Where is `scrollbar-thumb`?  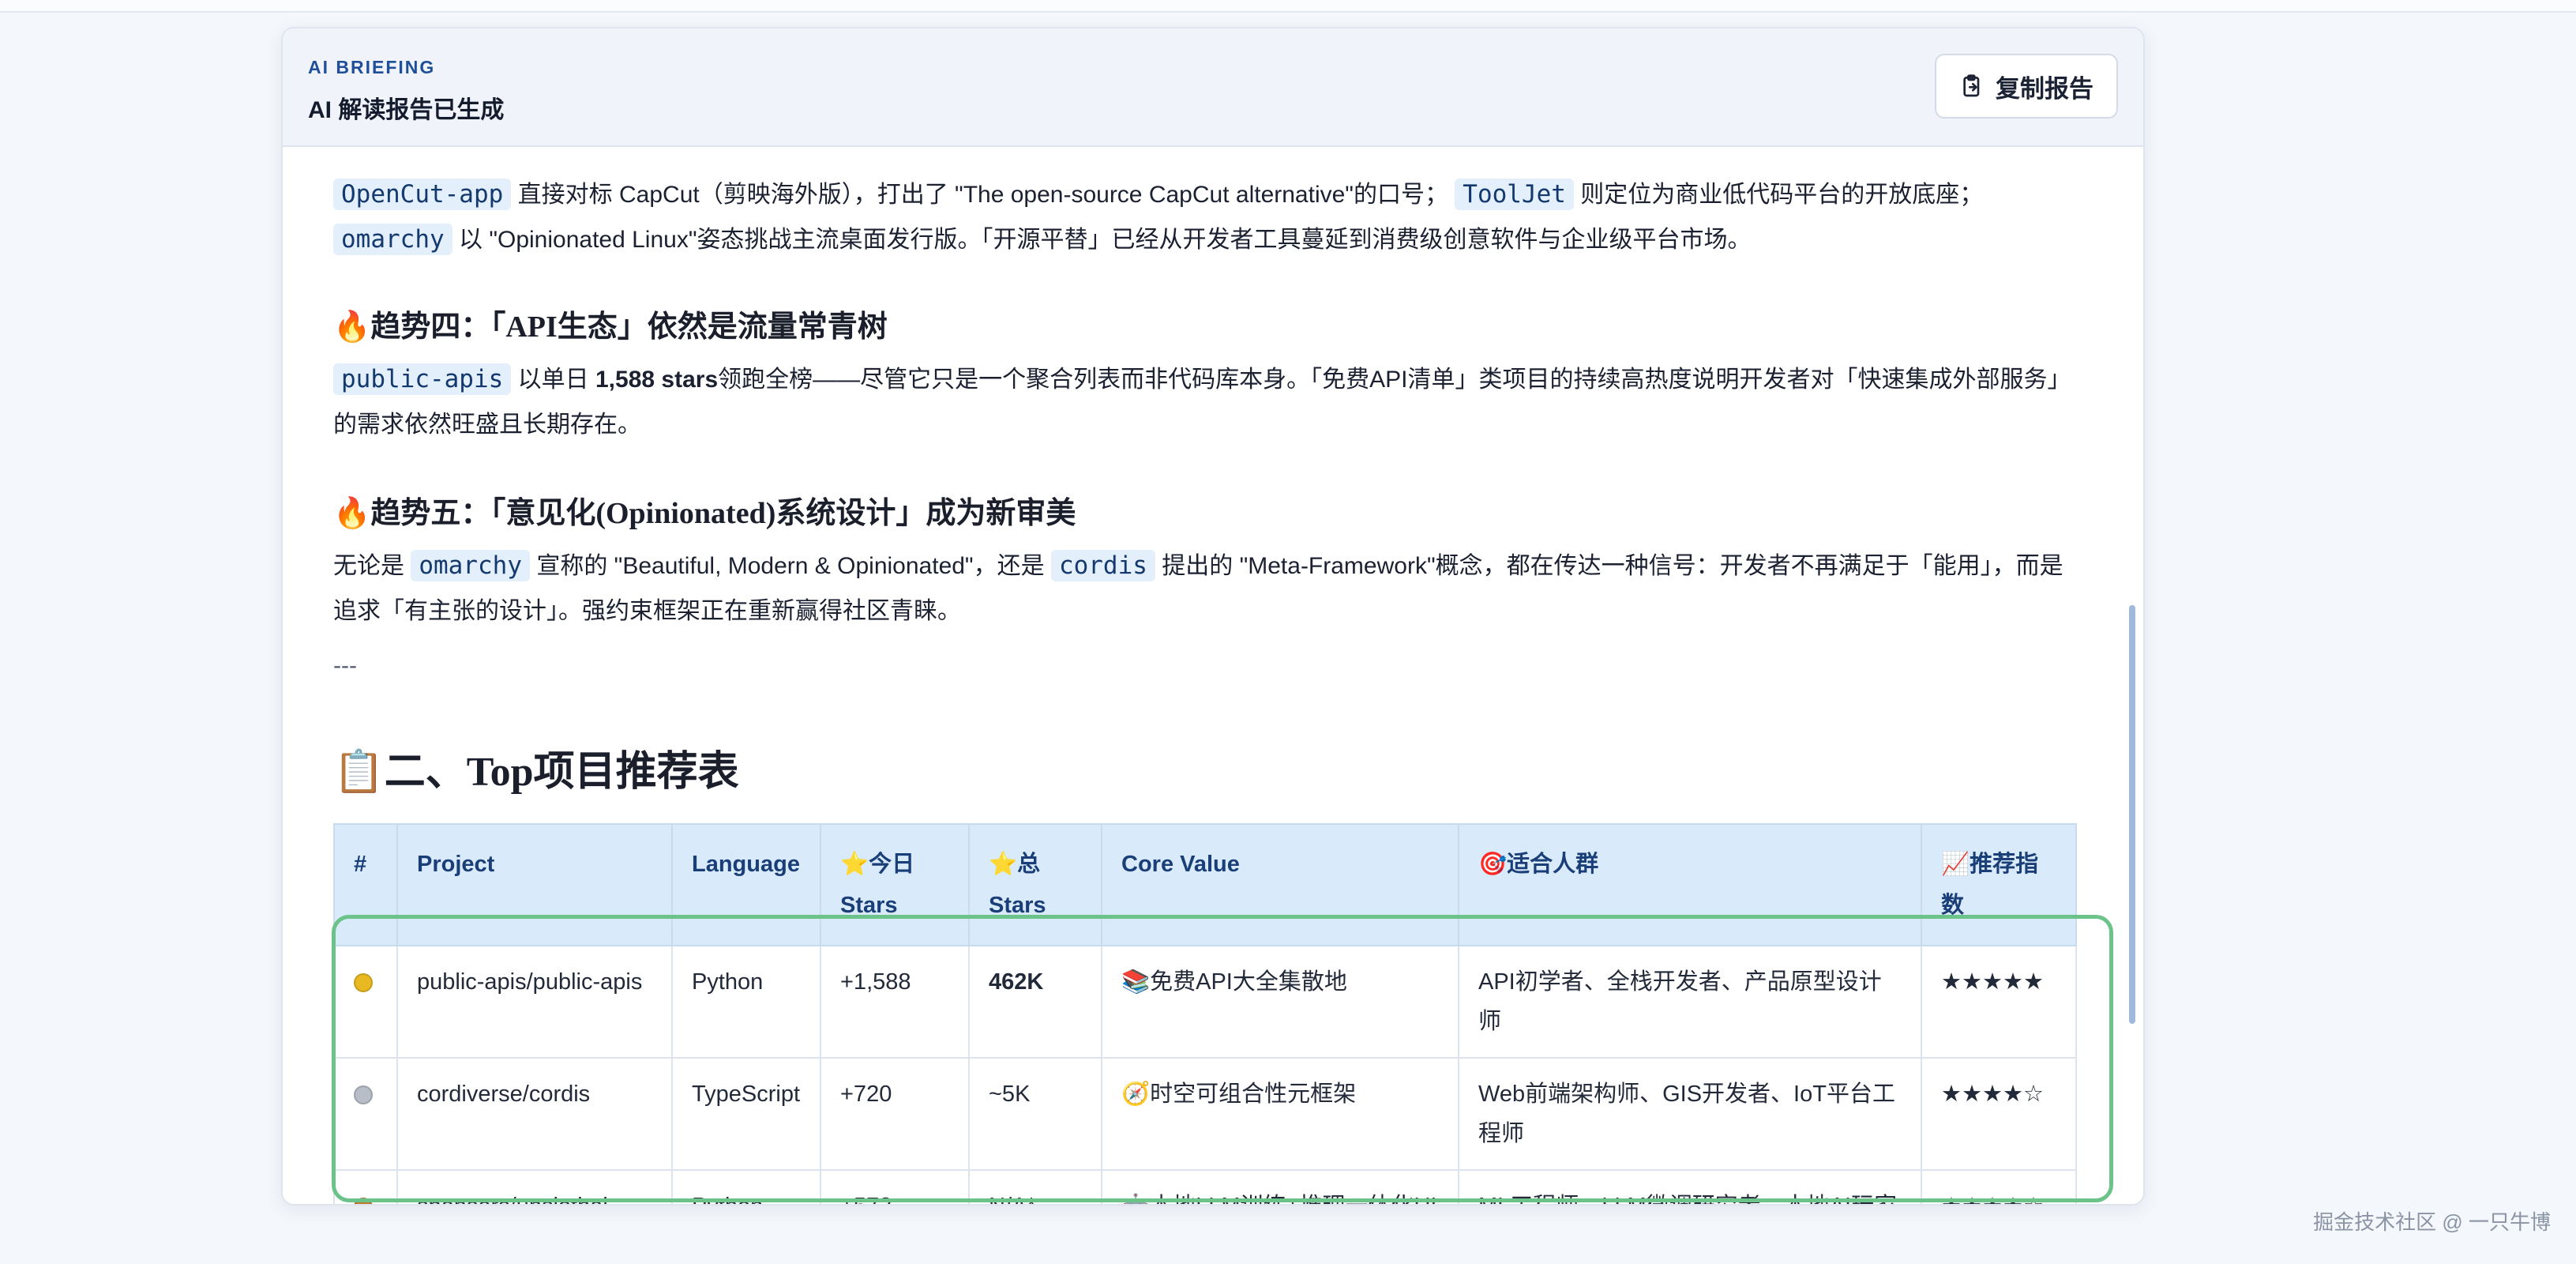
scrollbar-thumb is located at coordinates (2132, 814).